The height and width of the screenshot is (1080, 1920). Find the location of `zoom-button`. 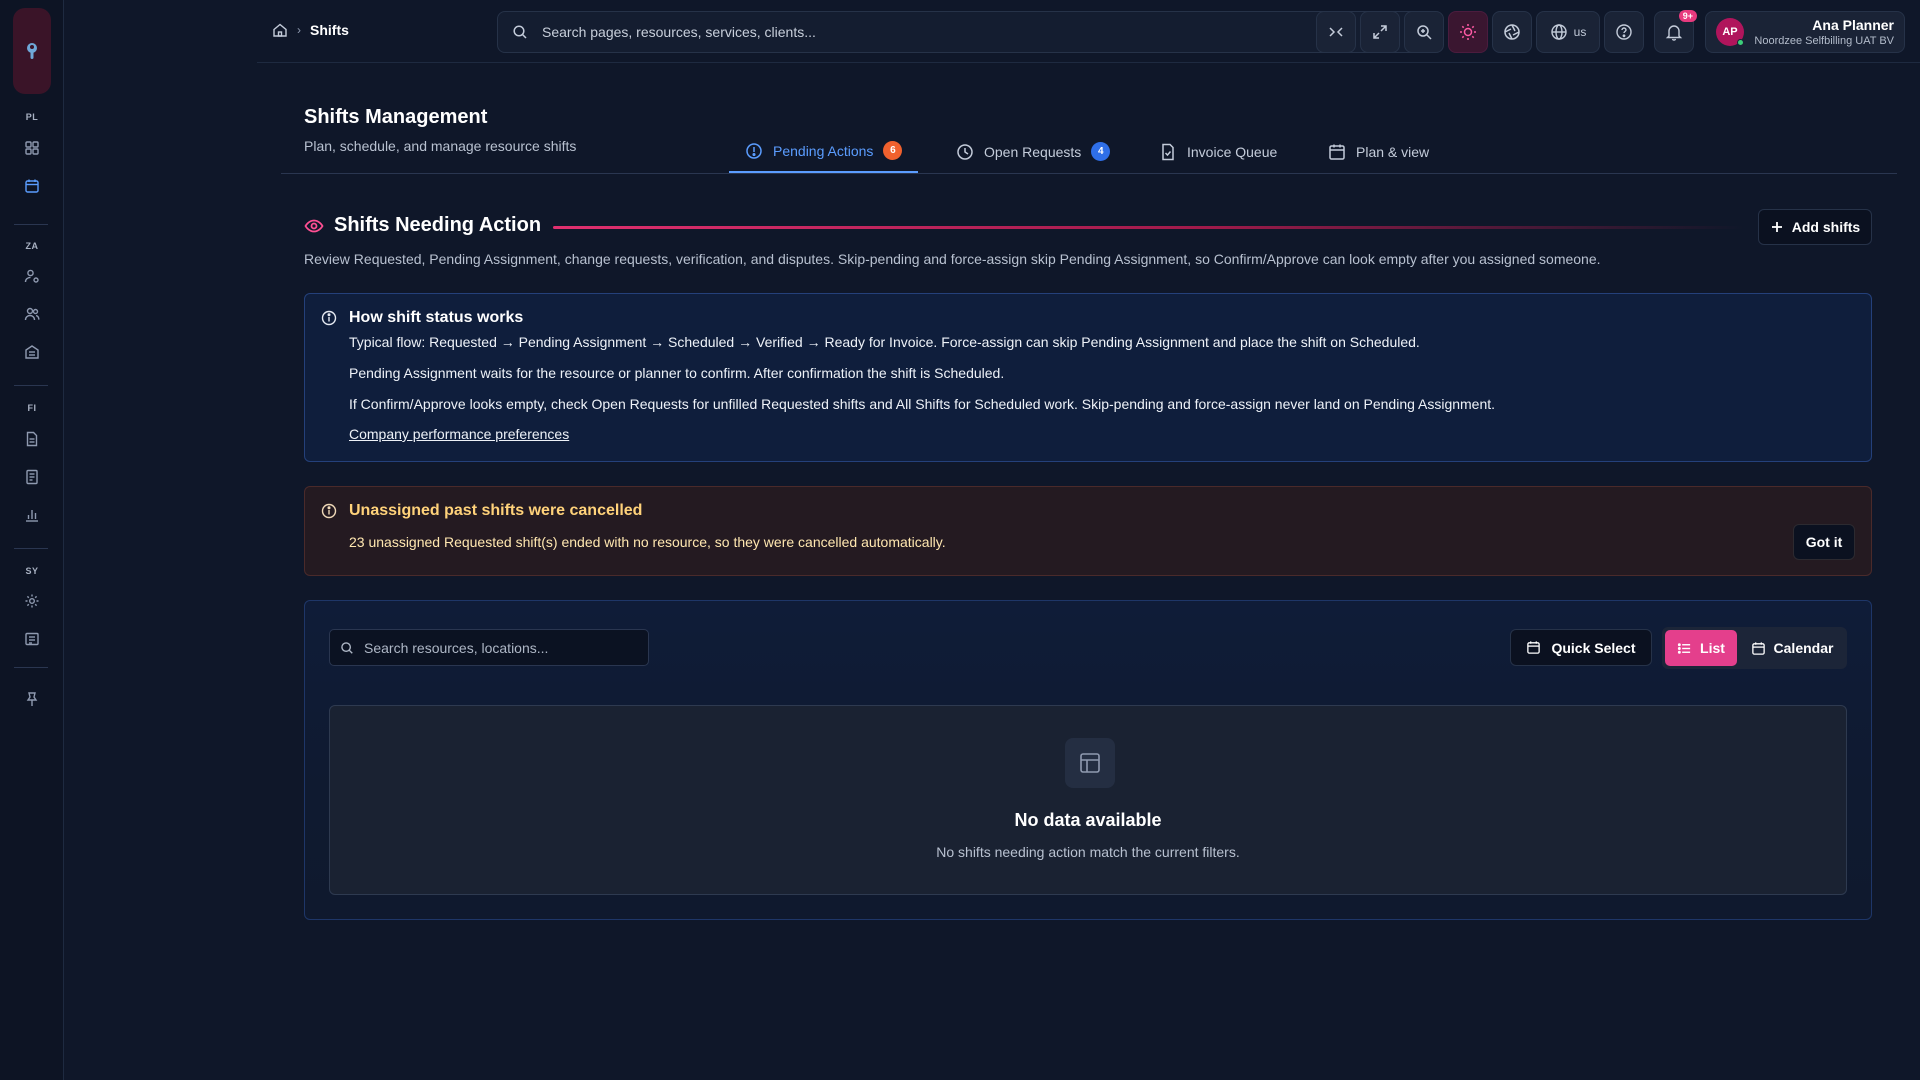

zoom-button is located at coordinates (1424, 32).